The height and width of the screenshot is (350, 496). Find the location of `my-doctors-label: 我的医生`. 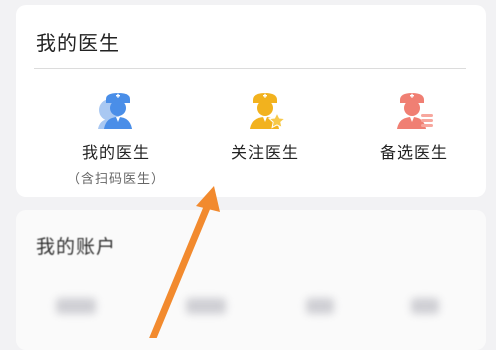

my-doctors-label: 我的医生 is located at coordinates (115, 152).